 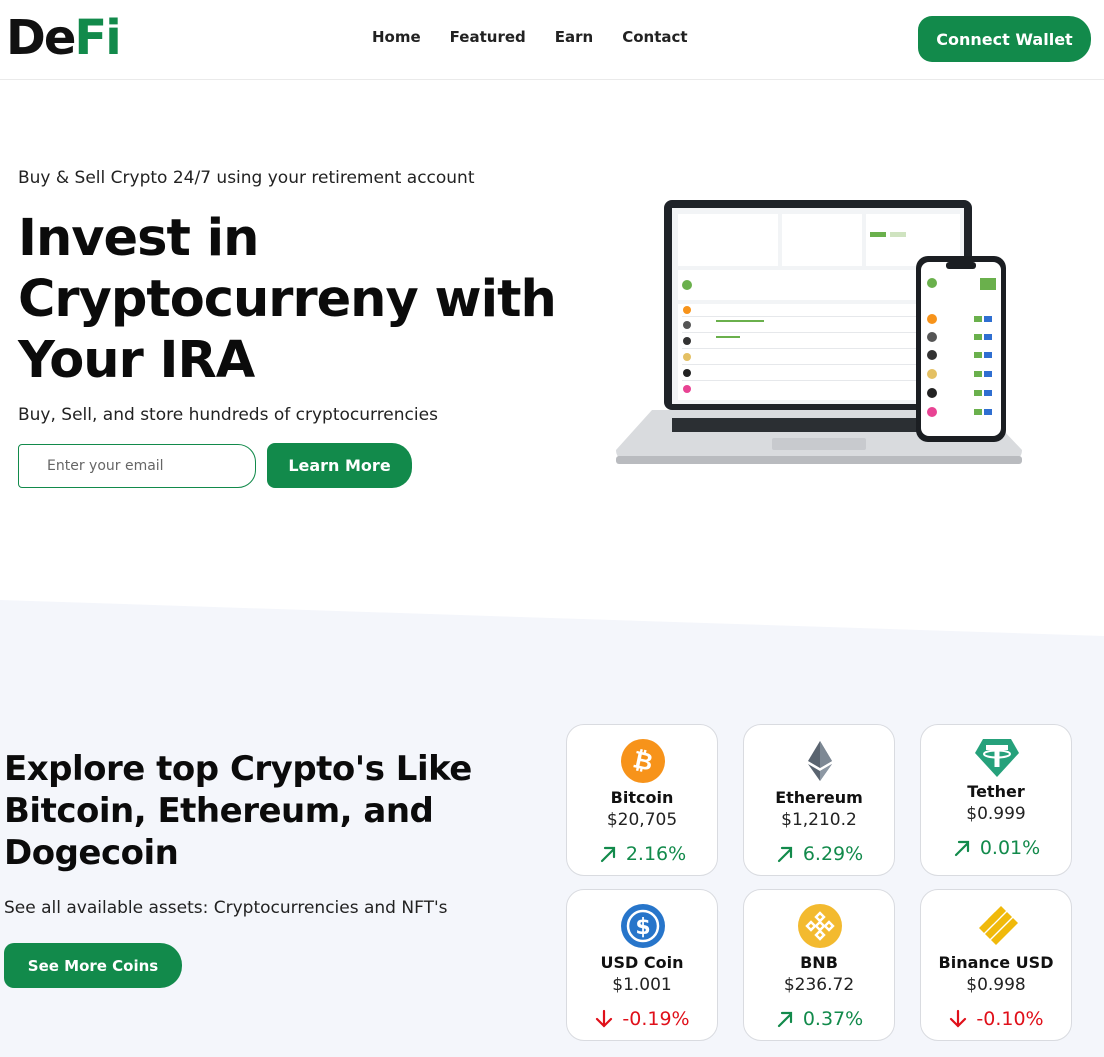 I want to click on nav-home-link: Home, so click(x=396, y=37).